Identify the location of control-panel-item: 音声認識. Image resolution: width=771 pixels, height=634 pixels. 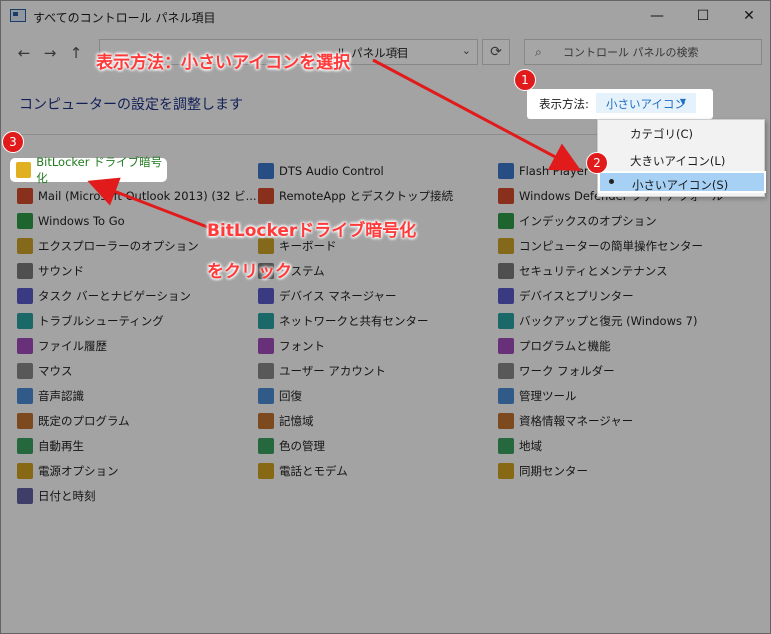
(50, 396).